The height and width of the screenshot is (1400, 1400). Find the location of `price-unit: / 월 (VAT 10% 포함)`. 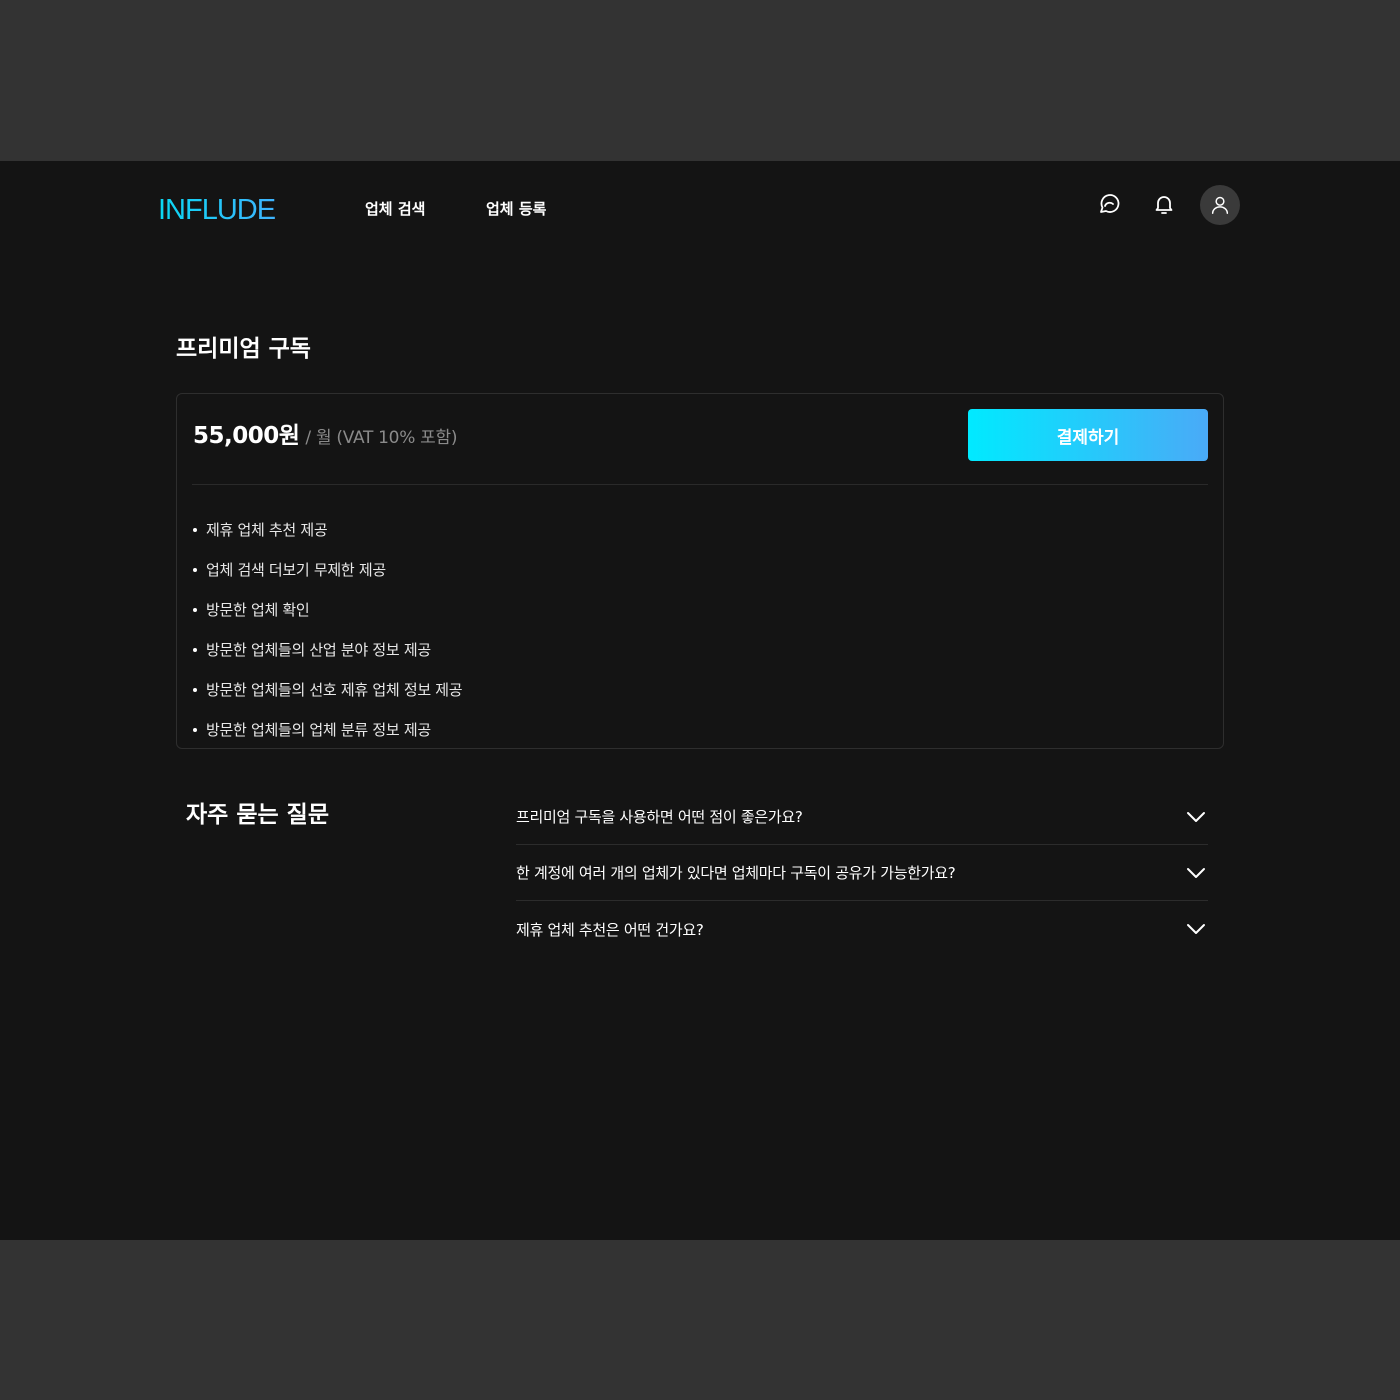

price-unit: / 월 (VAT 10% 포함) is located at coordinates (381, 438).